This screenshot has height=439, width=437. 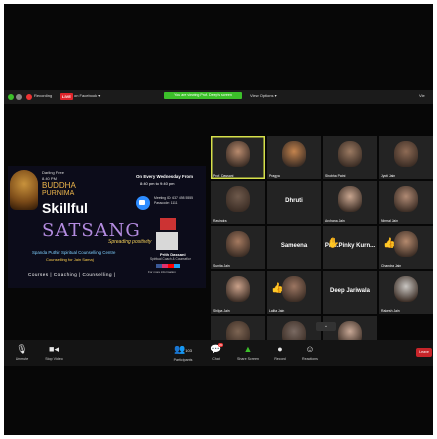 I want to click on host-photo, so click(x=167, y=241).